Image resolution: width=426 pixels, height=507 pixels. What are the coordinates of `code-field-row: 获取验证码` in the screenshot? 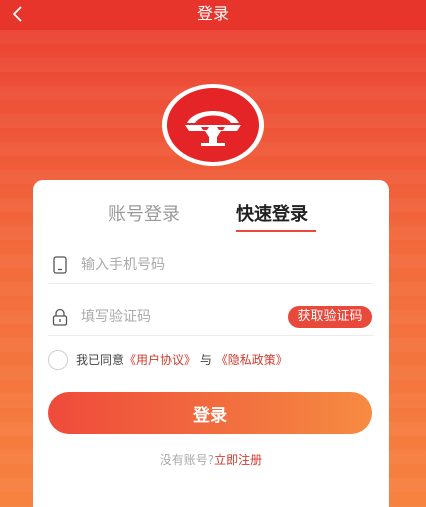 It's located at (211, 318).